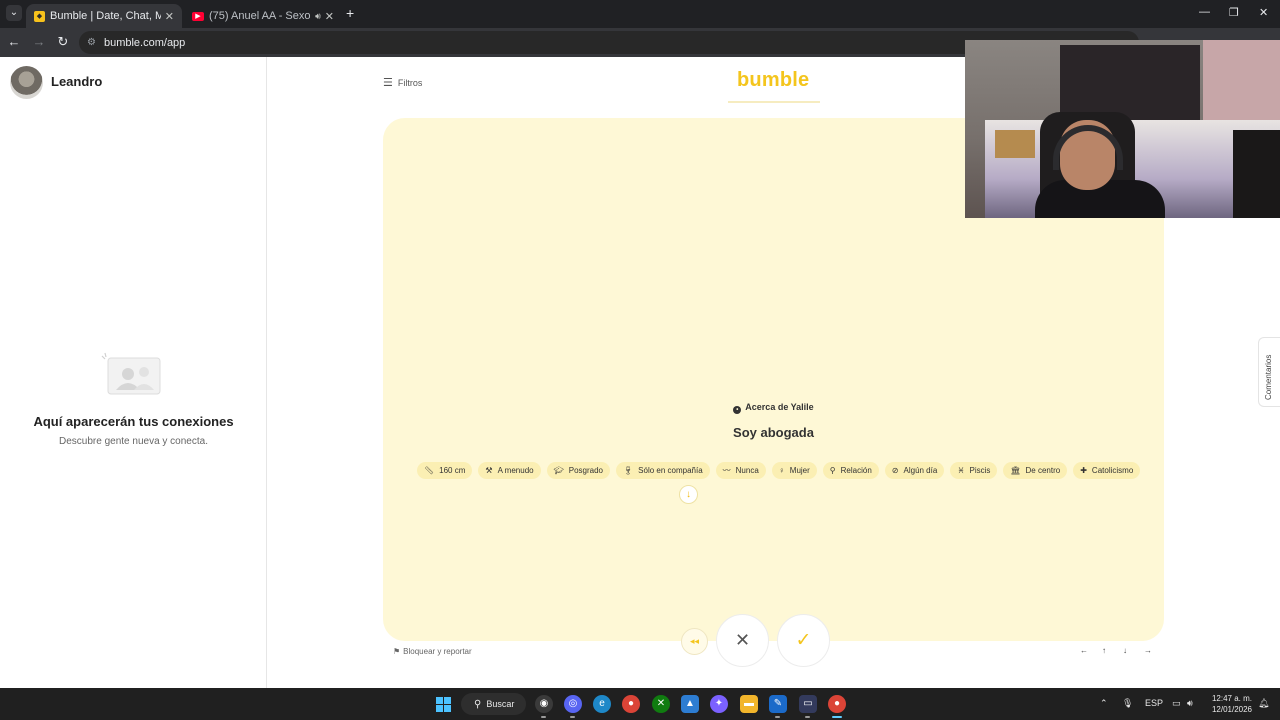 This screenshot has height=720, width=1280. What do you see at coordinates (781, 470) in the screenshot?
I see `gender-icon: ♀` at bounding box center [781, 470].